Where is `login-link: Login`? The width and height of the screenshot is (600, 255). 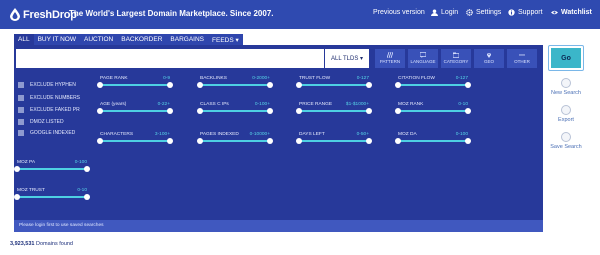 login-link: Login is located at coordinates (444, 12).